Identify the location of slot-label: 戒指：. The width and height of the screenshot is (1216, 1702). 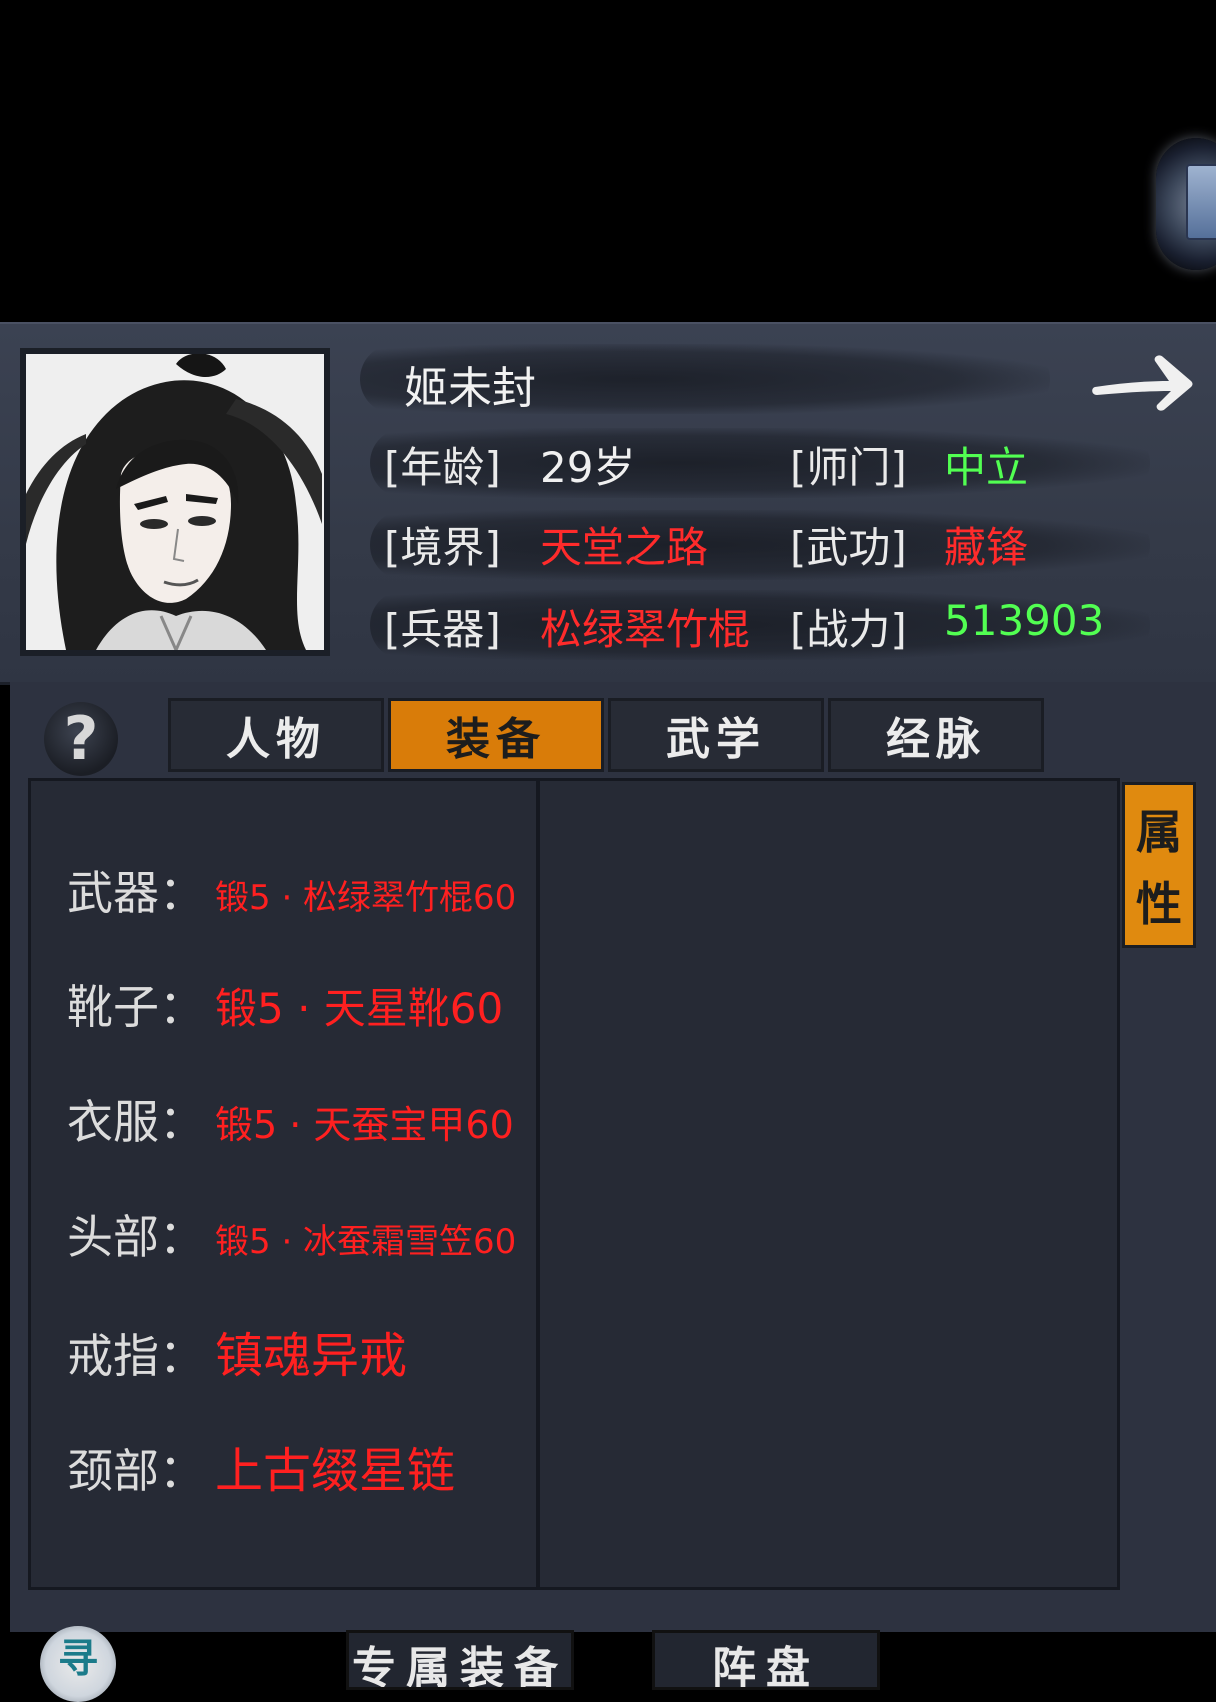
(136, 1356).